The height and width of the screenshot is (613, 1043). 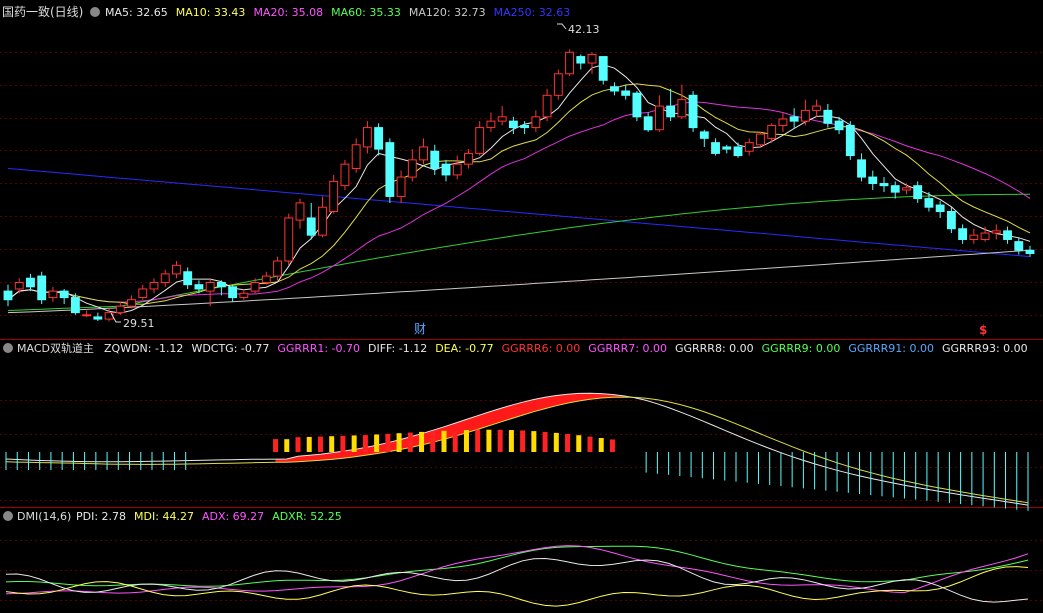 I want to click on macd-indicator-1: WDCTG: -0.77, so click(x=230, y=348).